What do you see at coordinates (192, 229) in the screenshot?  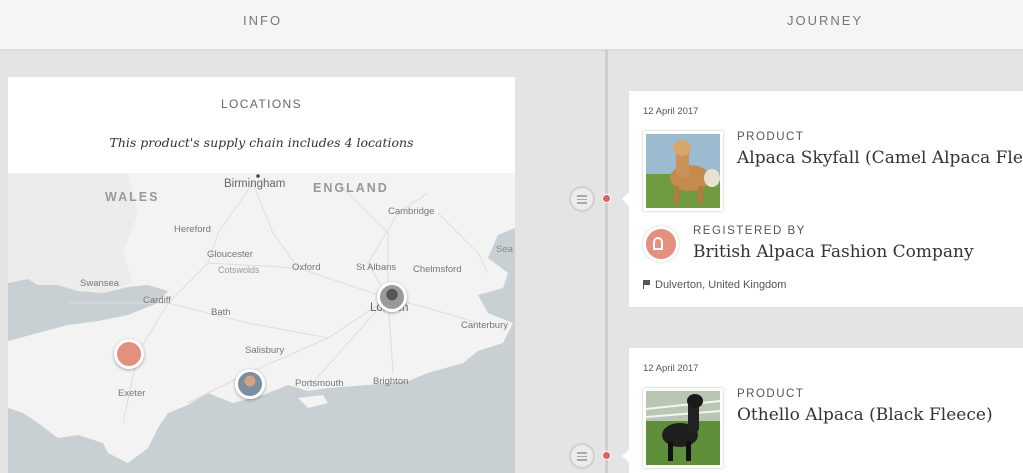 I see `map-label-hereford: Hereford` at bounding box center [192, 229].